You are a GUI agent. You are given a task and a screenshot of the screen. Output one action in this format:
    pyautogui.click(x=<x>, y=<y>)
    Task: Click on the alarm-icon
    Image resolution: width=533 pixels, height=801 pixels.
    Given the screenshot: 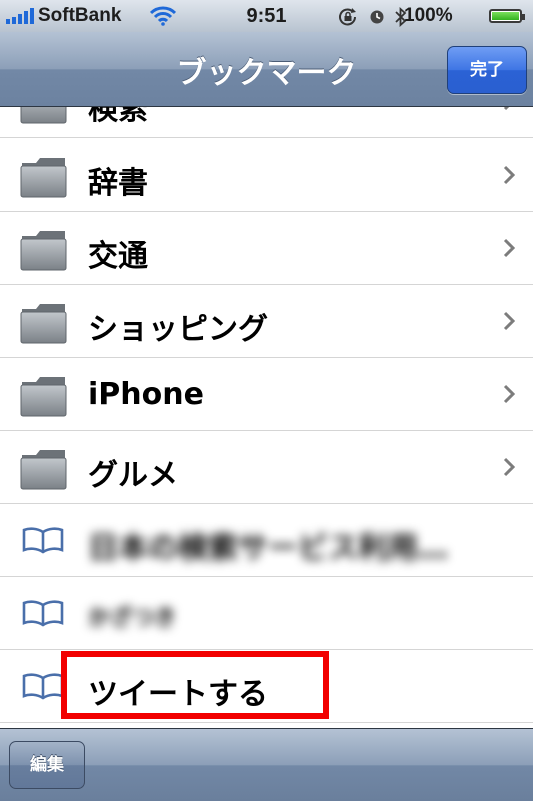 What is the action you would take?
    pyautogui.click(x=377, y=17)
    